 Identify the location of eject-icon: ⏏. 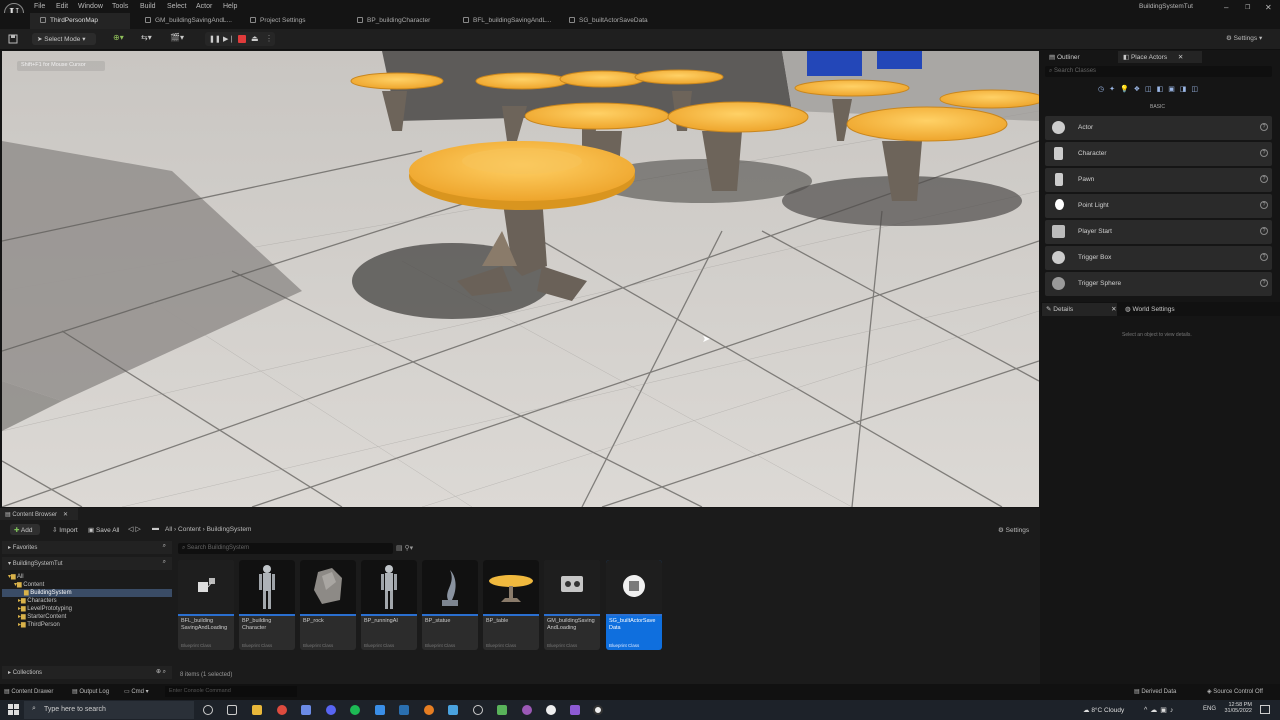
(256, 38).